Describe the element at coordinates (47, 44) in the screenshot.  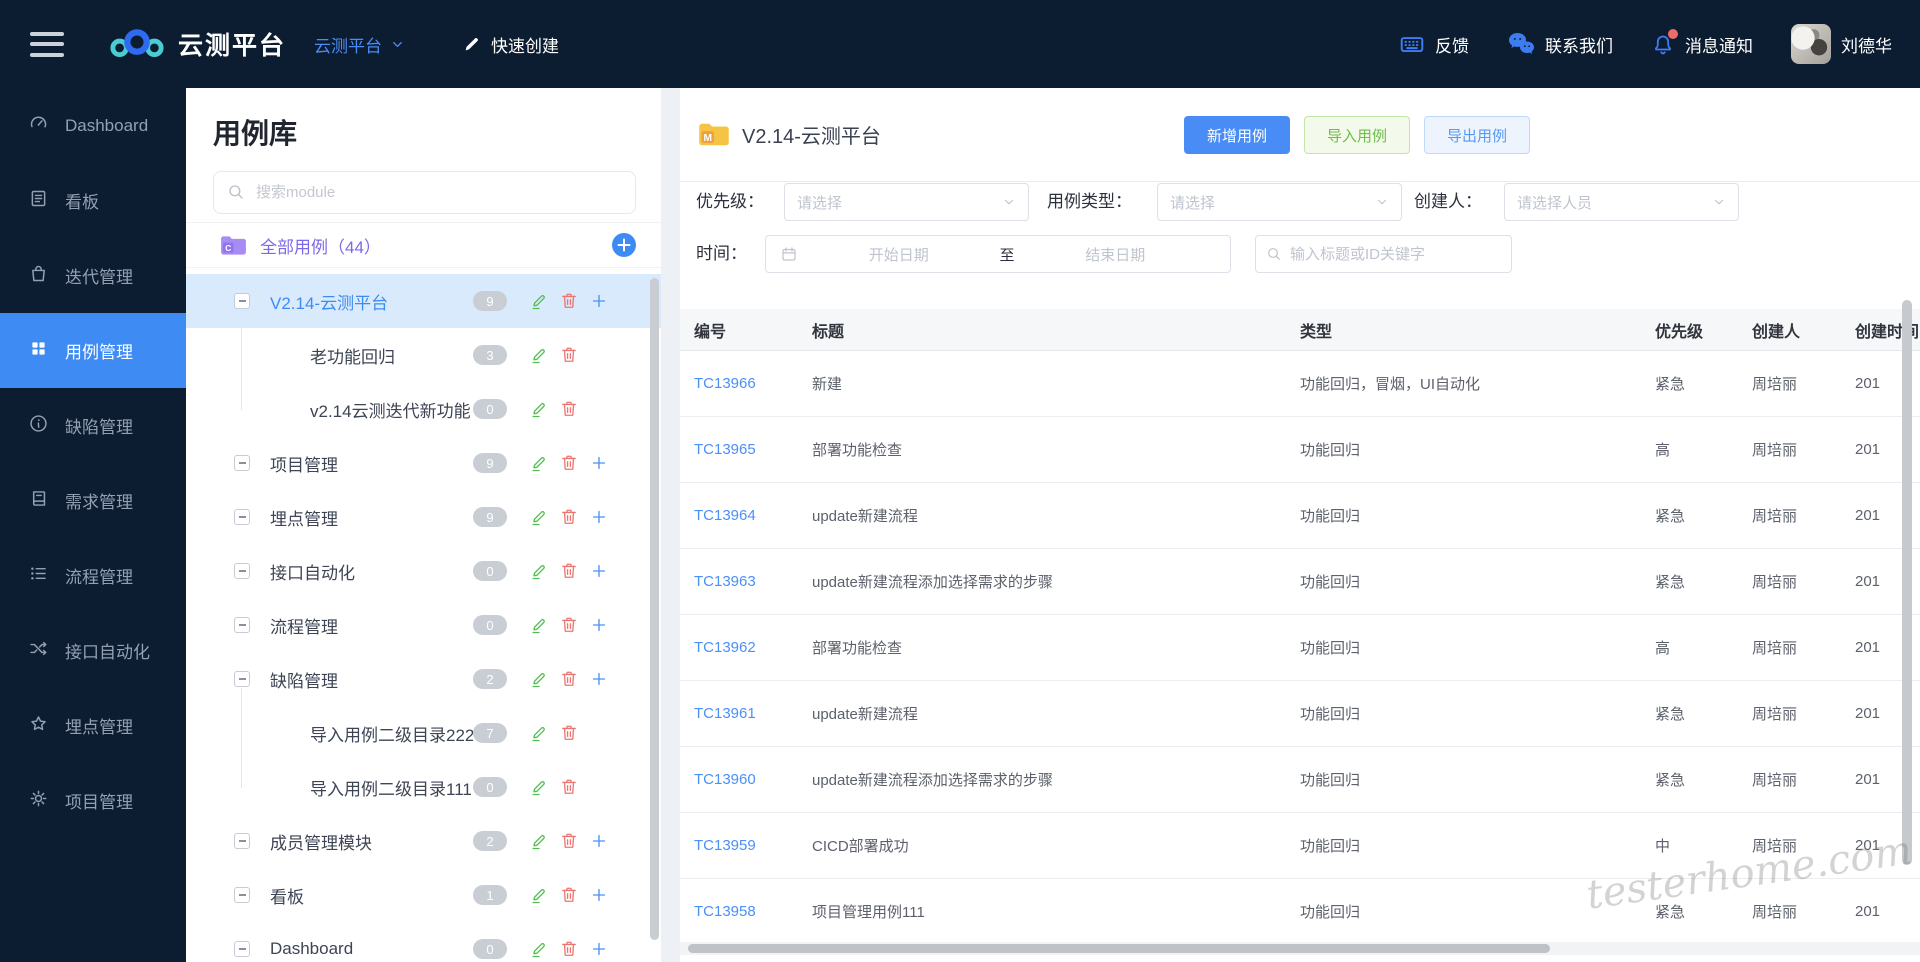
I see `hamburger-menu-icon` at that location.